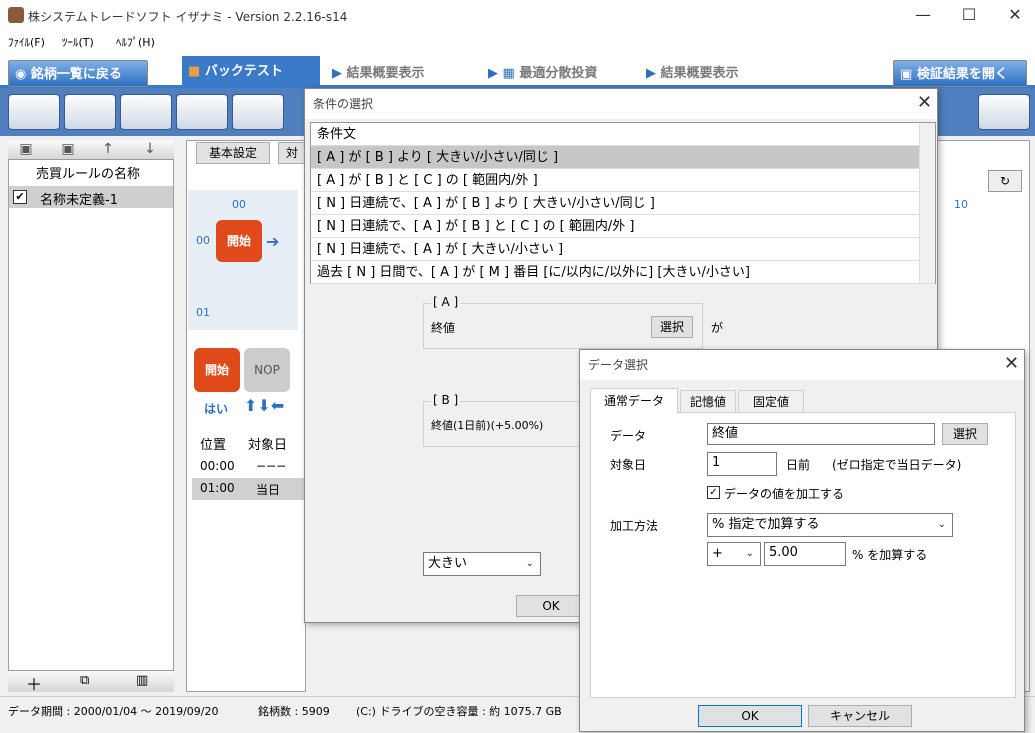  I want to click on condition-dialog-title: 条件の選択, so click(621, 104).